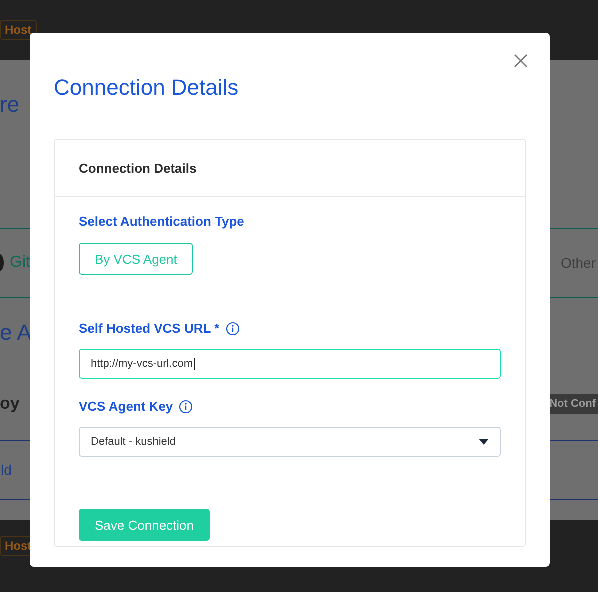  Describe the element at coordinates (521, 61) in the screenshot. I see `close-icon` at that location.